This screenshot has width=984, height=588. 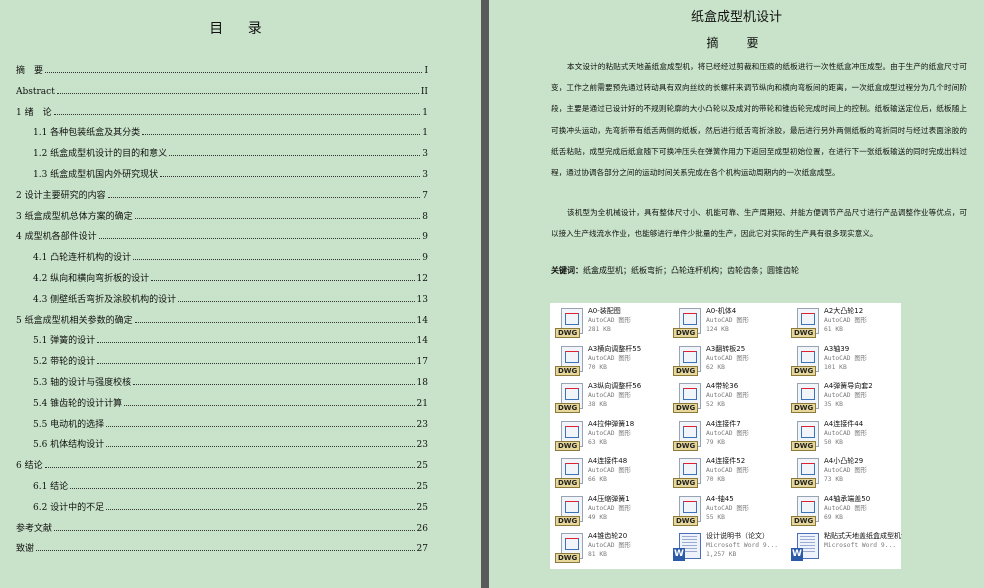 What do you see at coordinates (833, 329) in the screenshot?
I see `file-size: 61 KB` at bounding box center [833, 329].